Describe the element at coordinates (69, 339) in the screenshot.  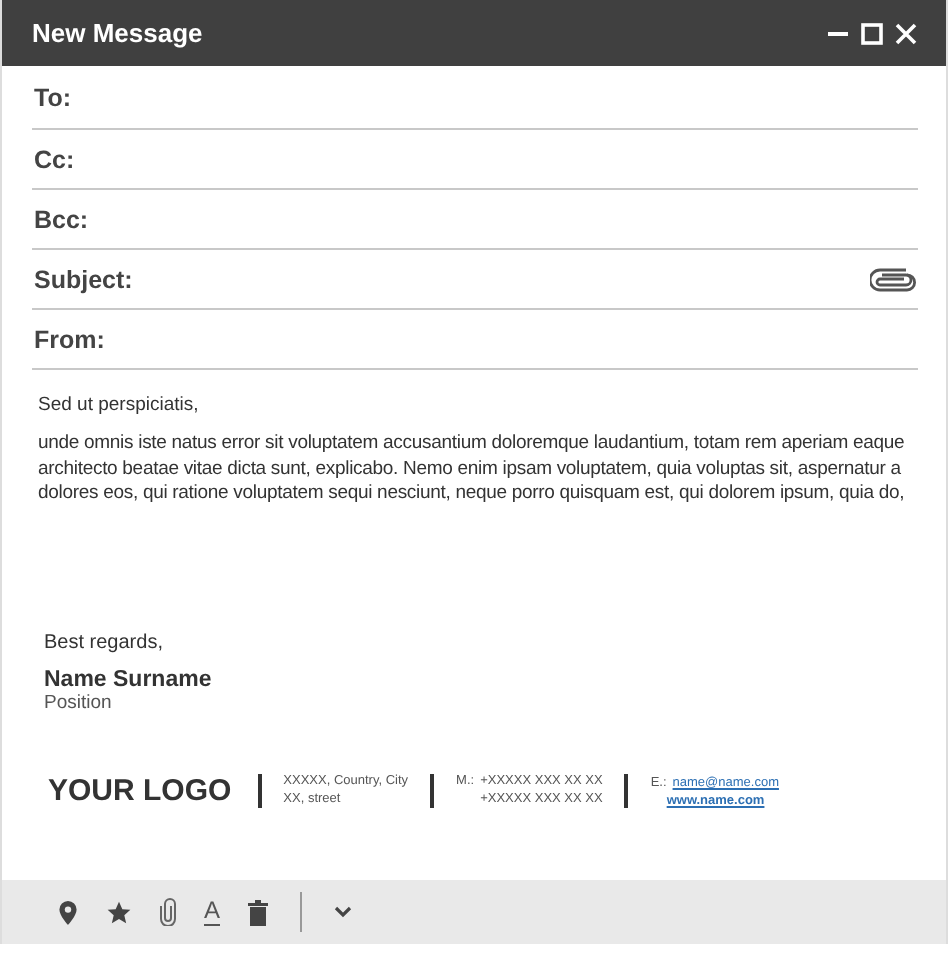
I see `field-label: From:` at that location.